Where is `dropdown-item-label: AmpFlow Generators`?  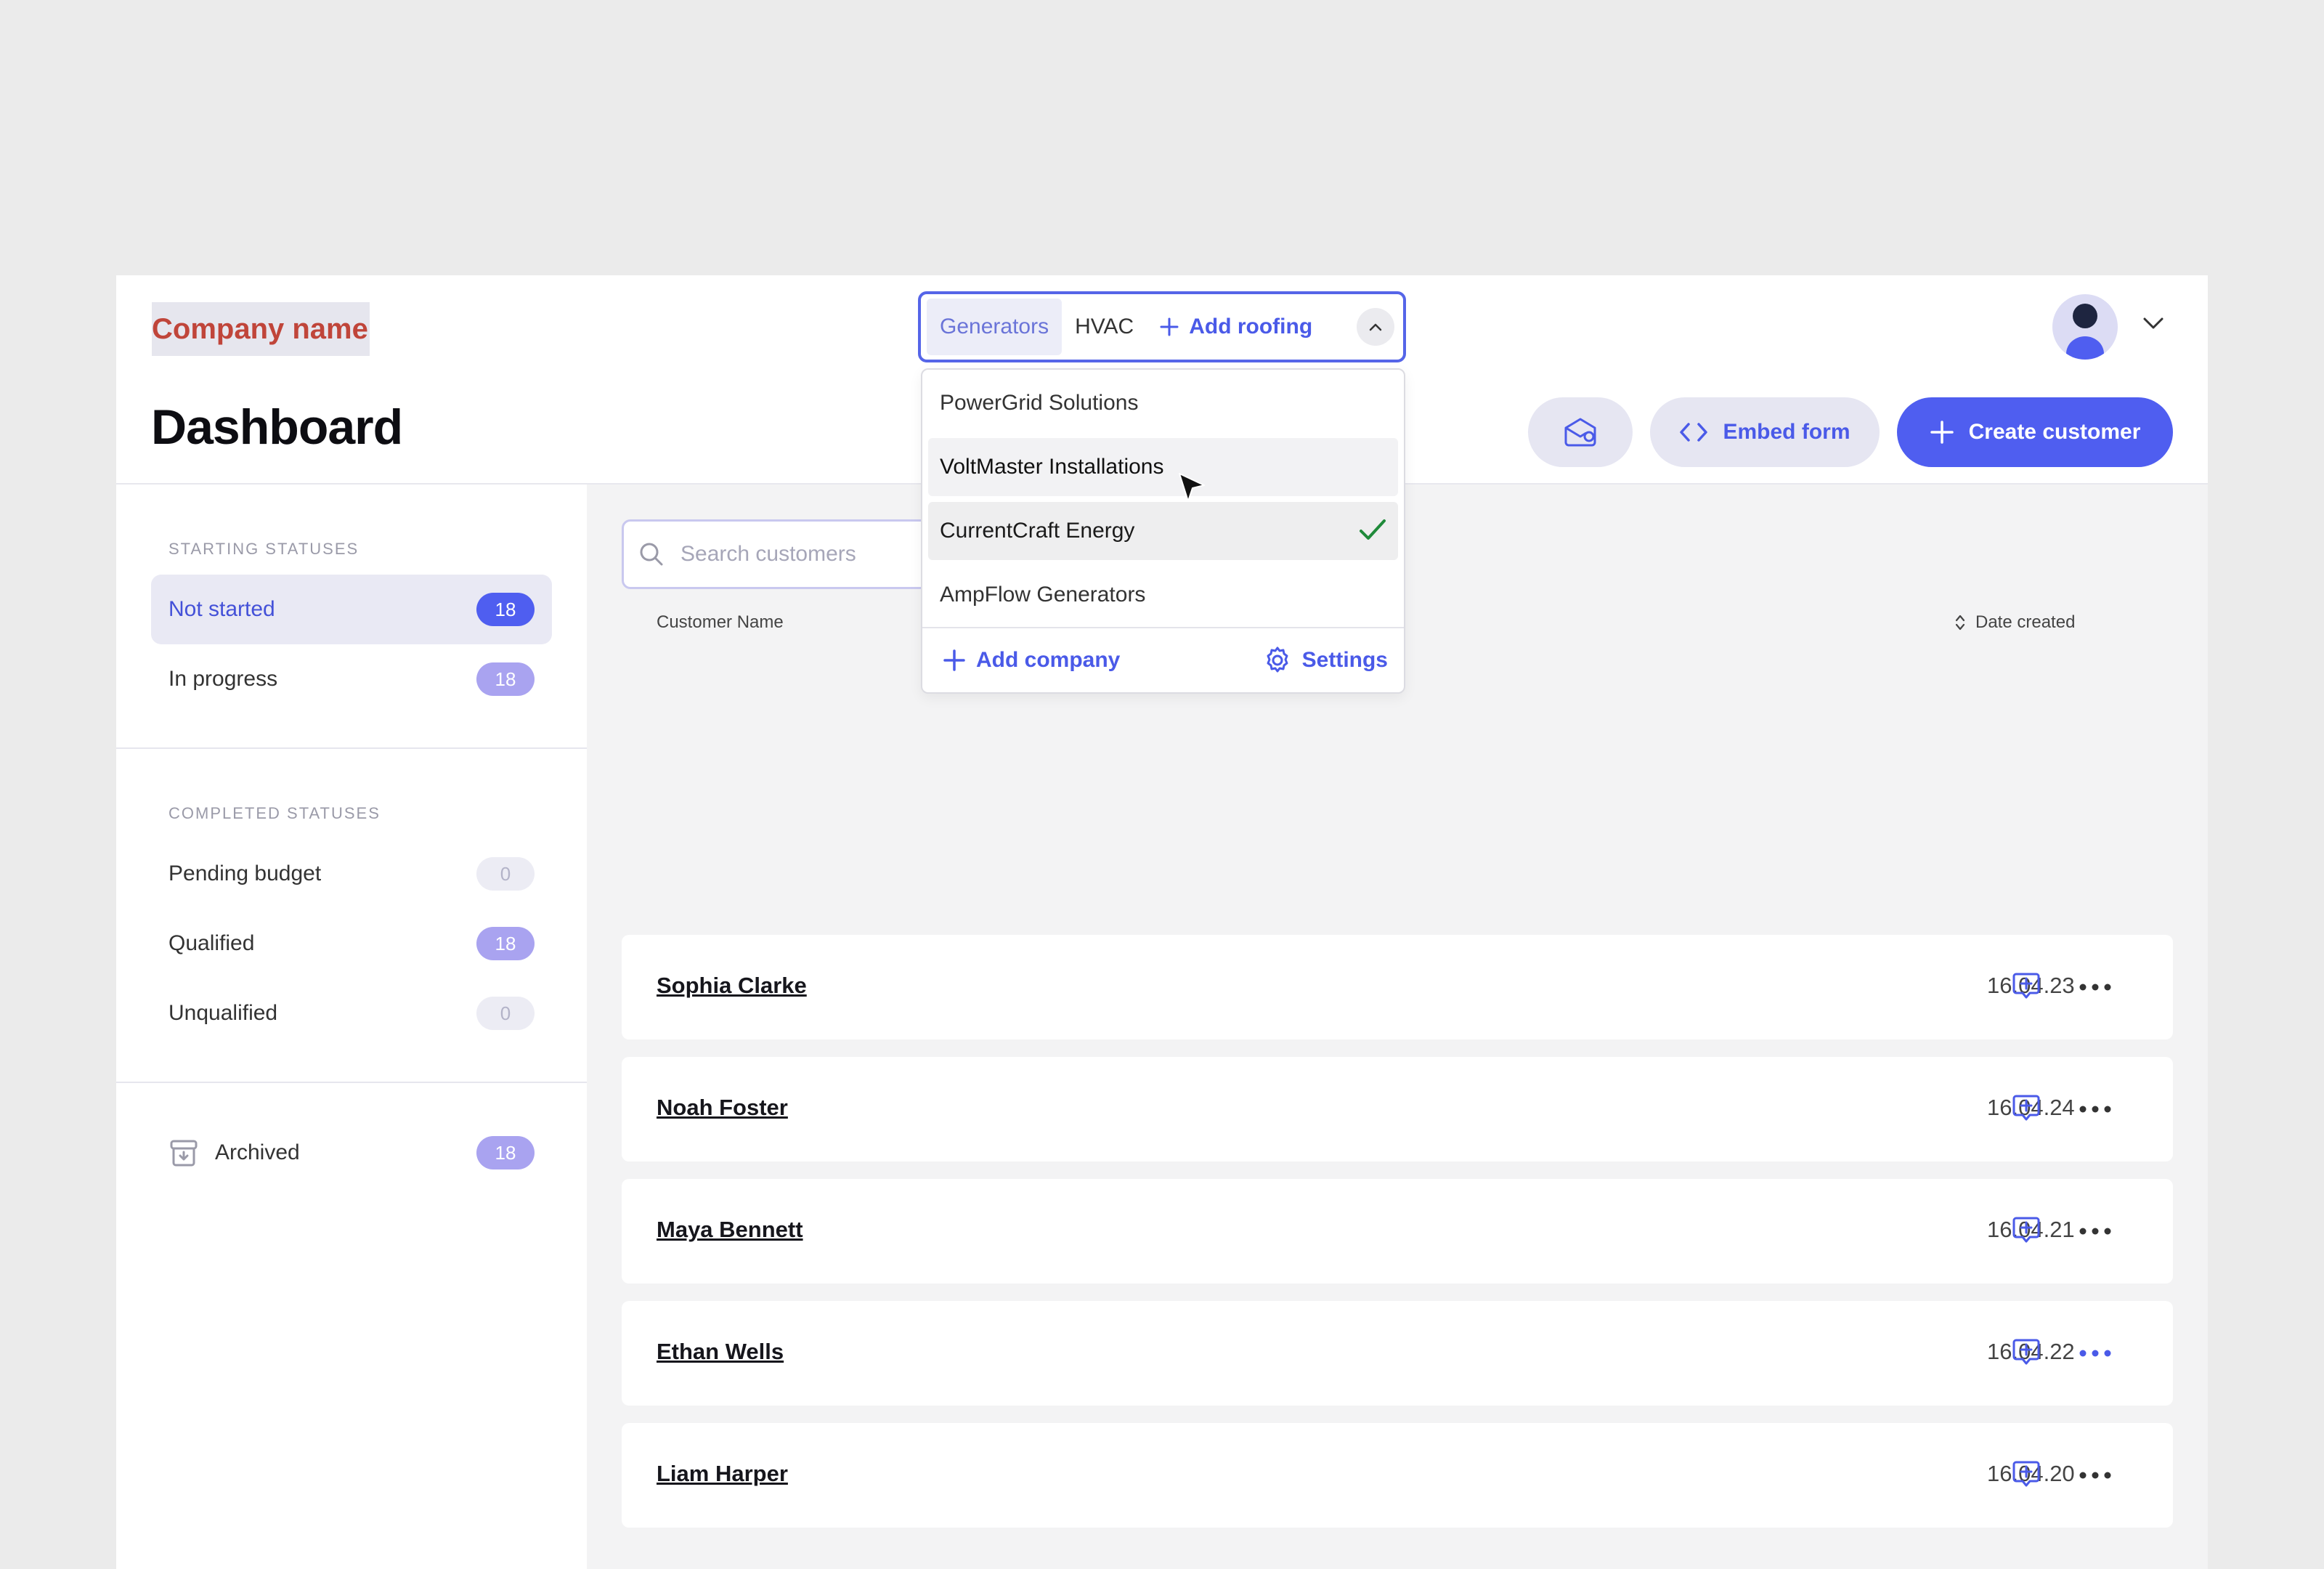 dropdown-item-label: AmpFlow Generators is located at coordinates (1043, 595).